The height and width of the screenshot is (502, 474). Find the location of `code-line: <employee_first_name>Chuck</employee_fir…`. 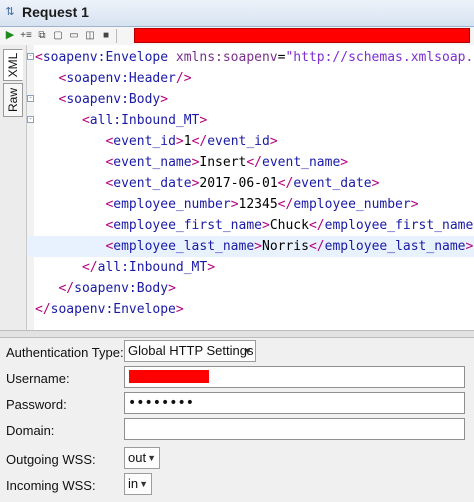

code-line: <employee_first_name>Chuck</employee_fir… is located at coordinates (250, 225).